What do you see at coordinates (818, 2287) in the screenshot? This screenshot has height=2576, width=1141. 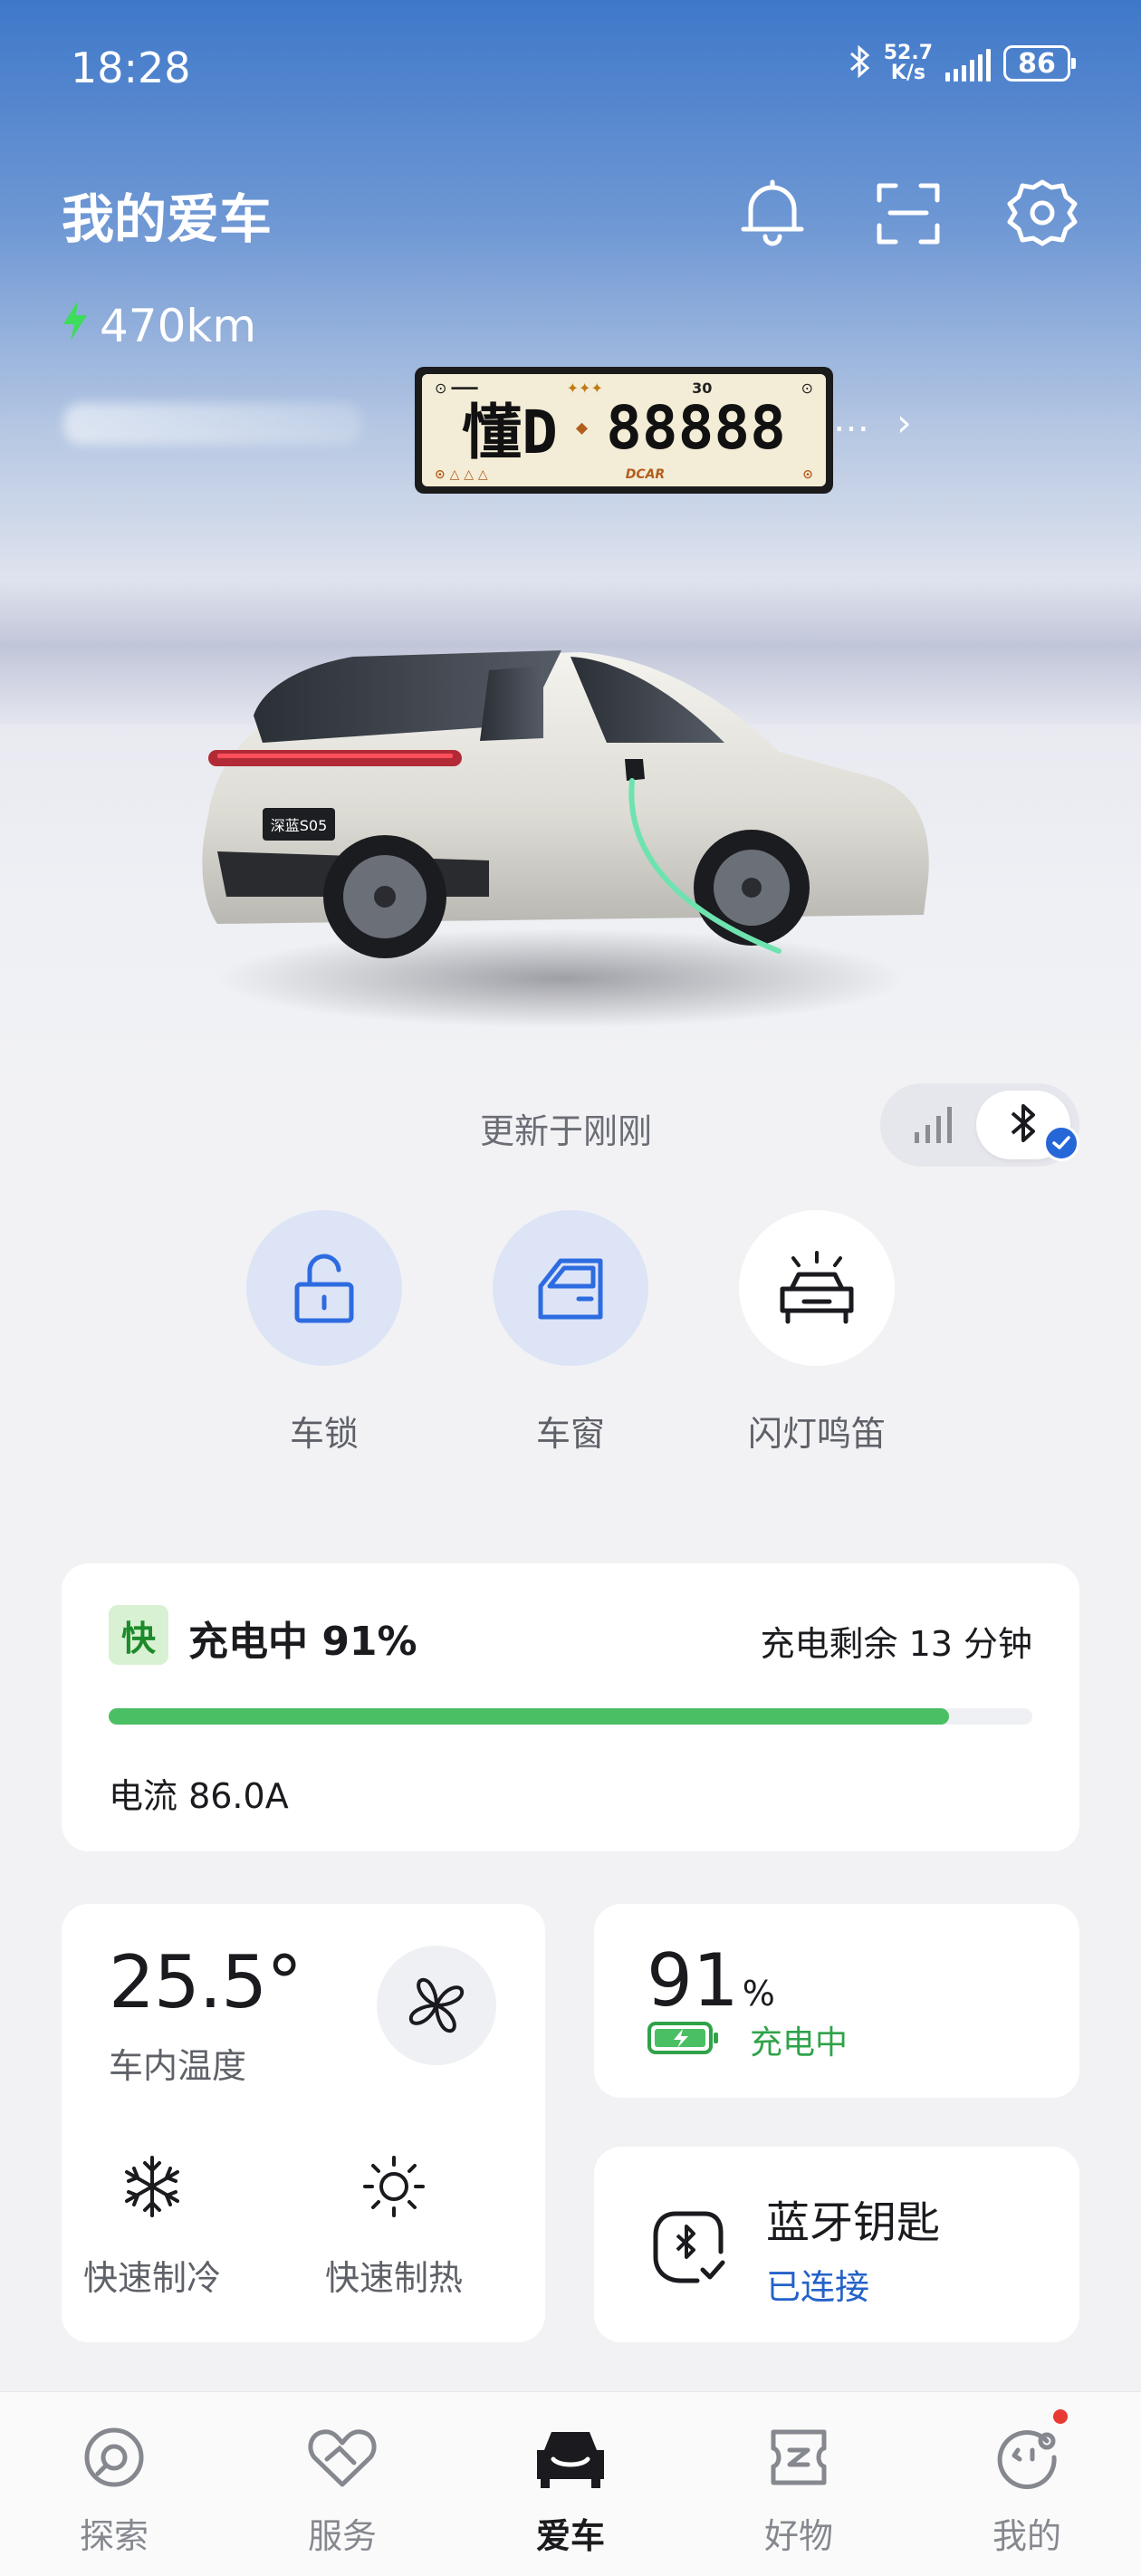 I see `bluetooth-key-status: 已连接` at bounding box center [818, 2287].